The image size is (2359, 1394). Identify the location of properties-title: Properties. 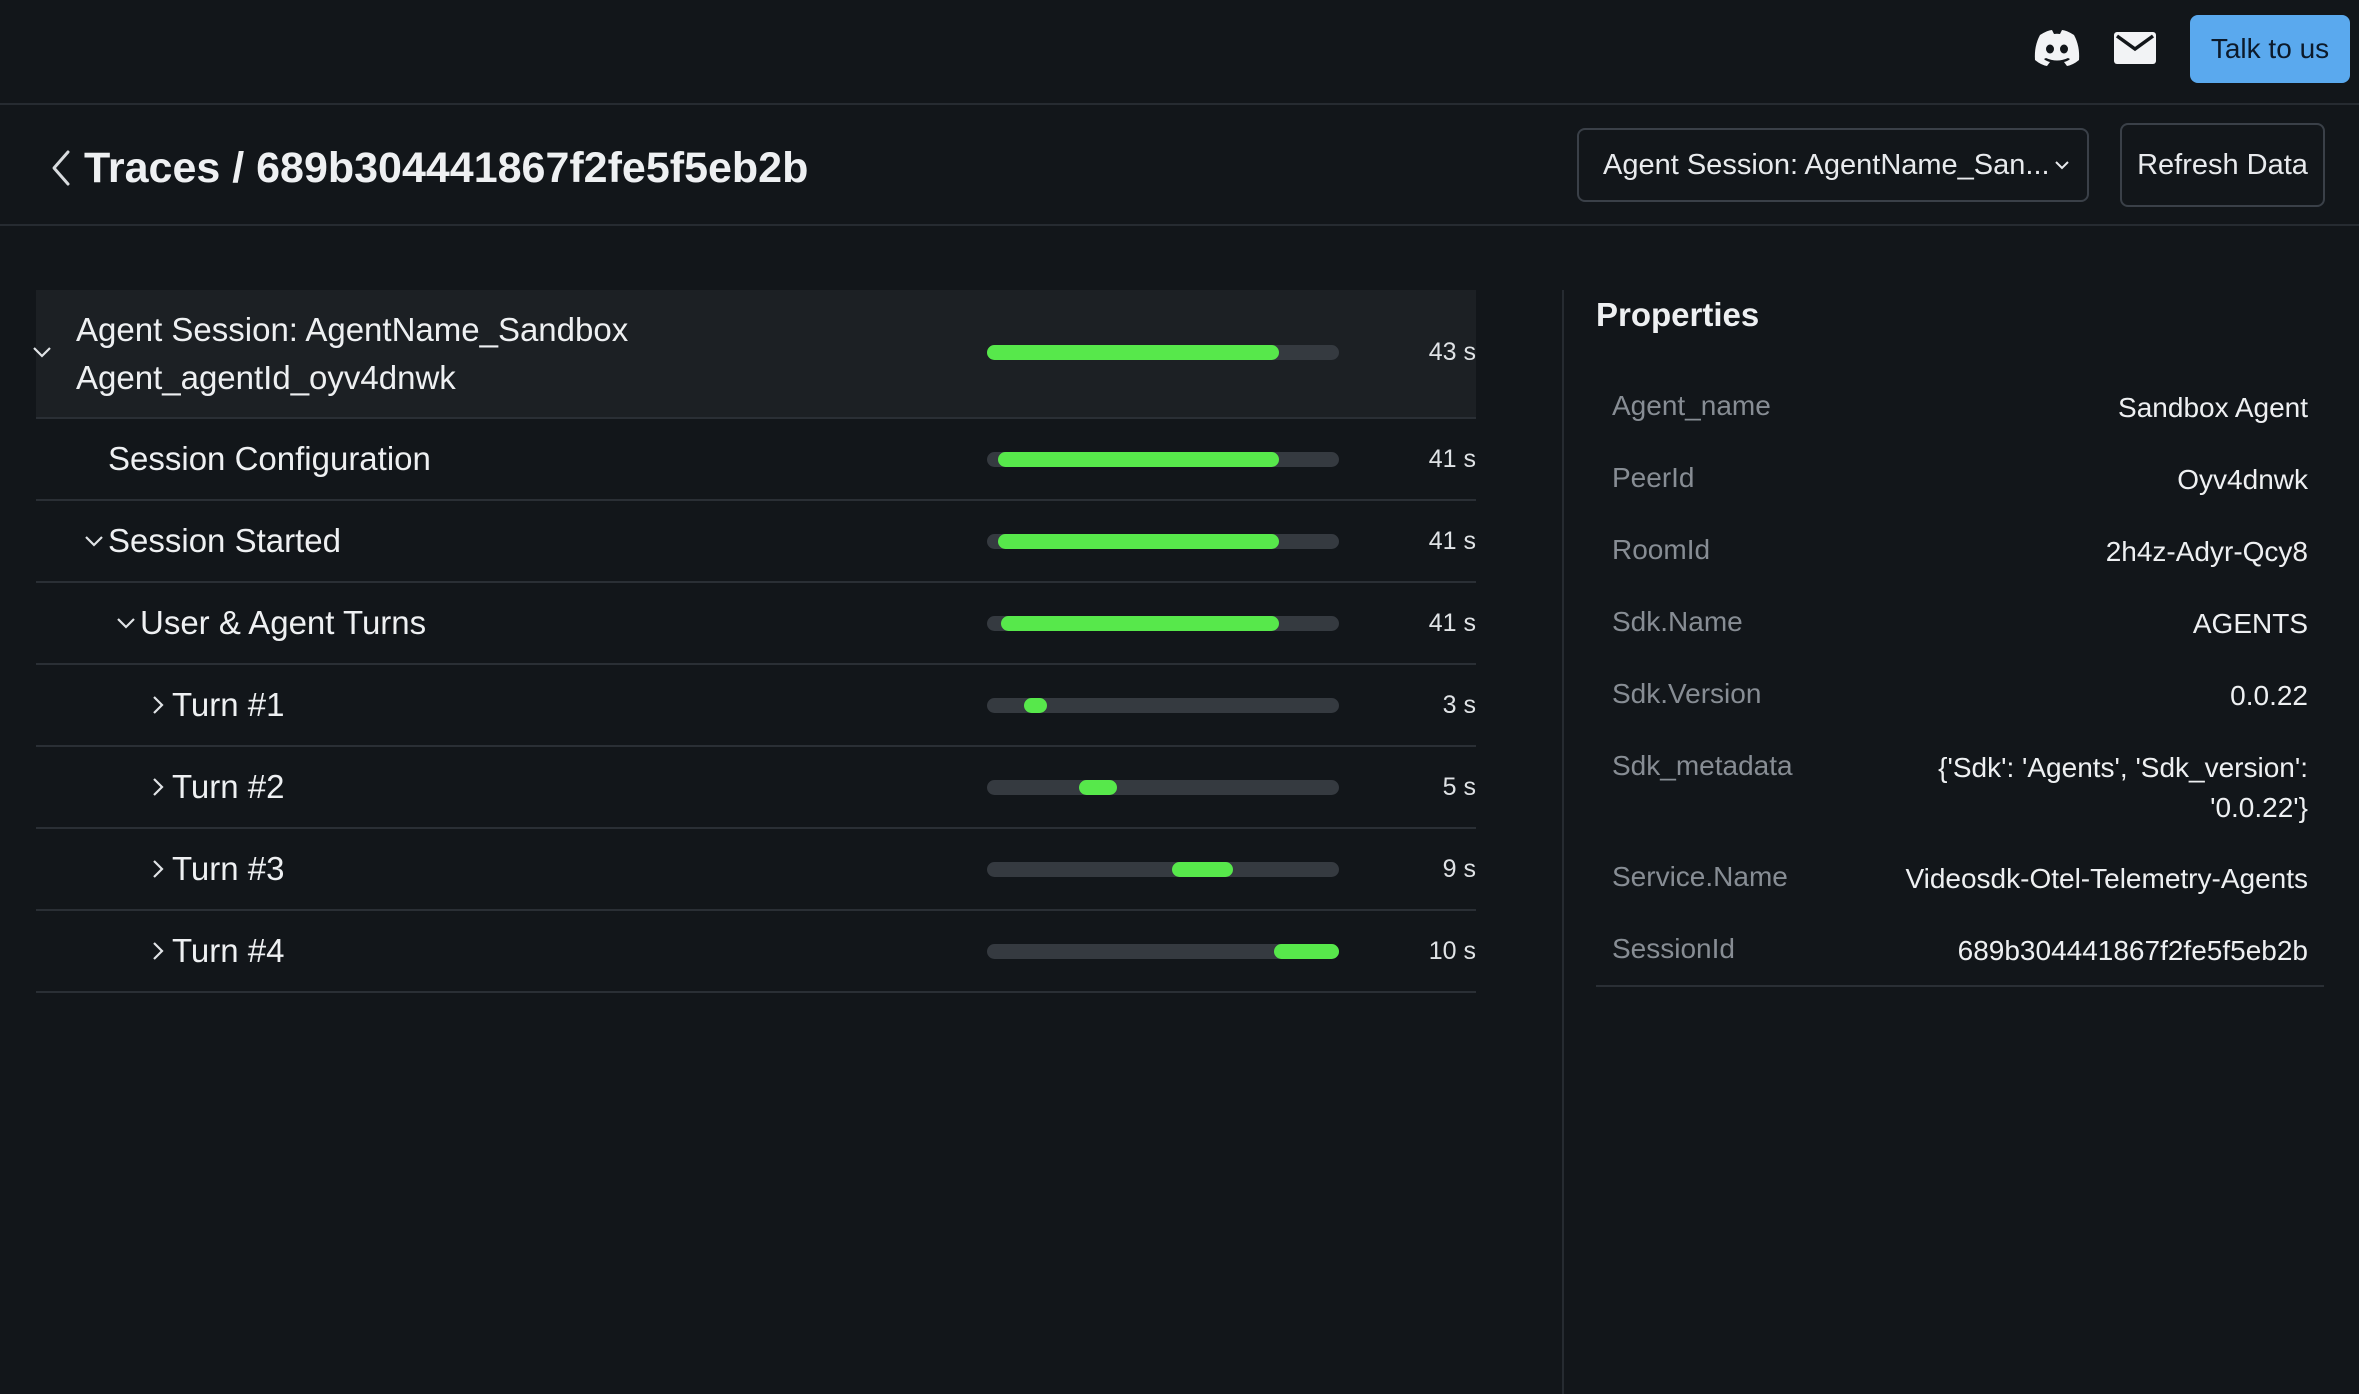
(1678, 314).